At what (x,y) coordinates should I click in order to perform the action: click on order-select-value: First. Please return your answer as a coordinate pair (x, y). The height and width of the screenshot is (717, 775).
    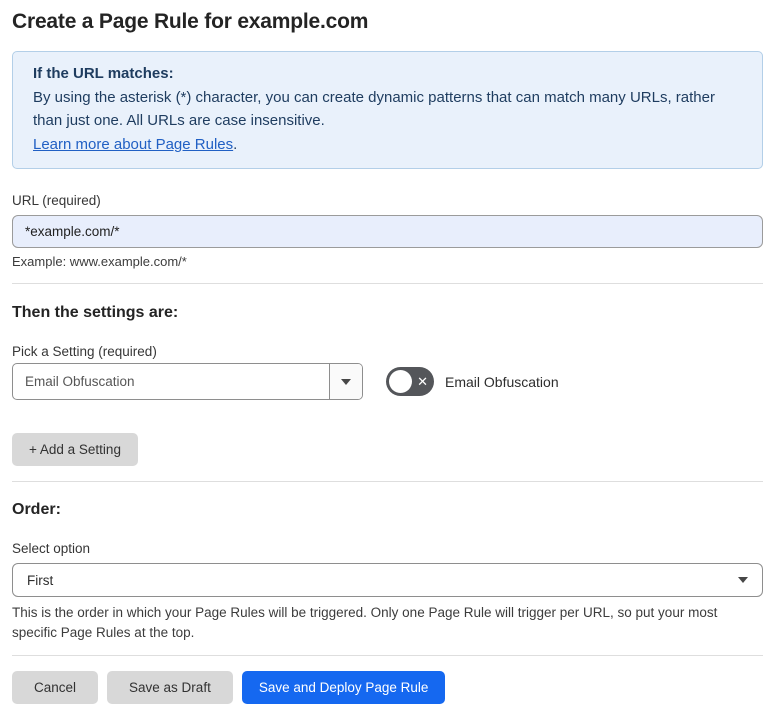
    Looking at the image, I should click on (40, 580).